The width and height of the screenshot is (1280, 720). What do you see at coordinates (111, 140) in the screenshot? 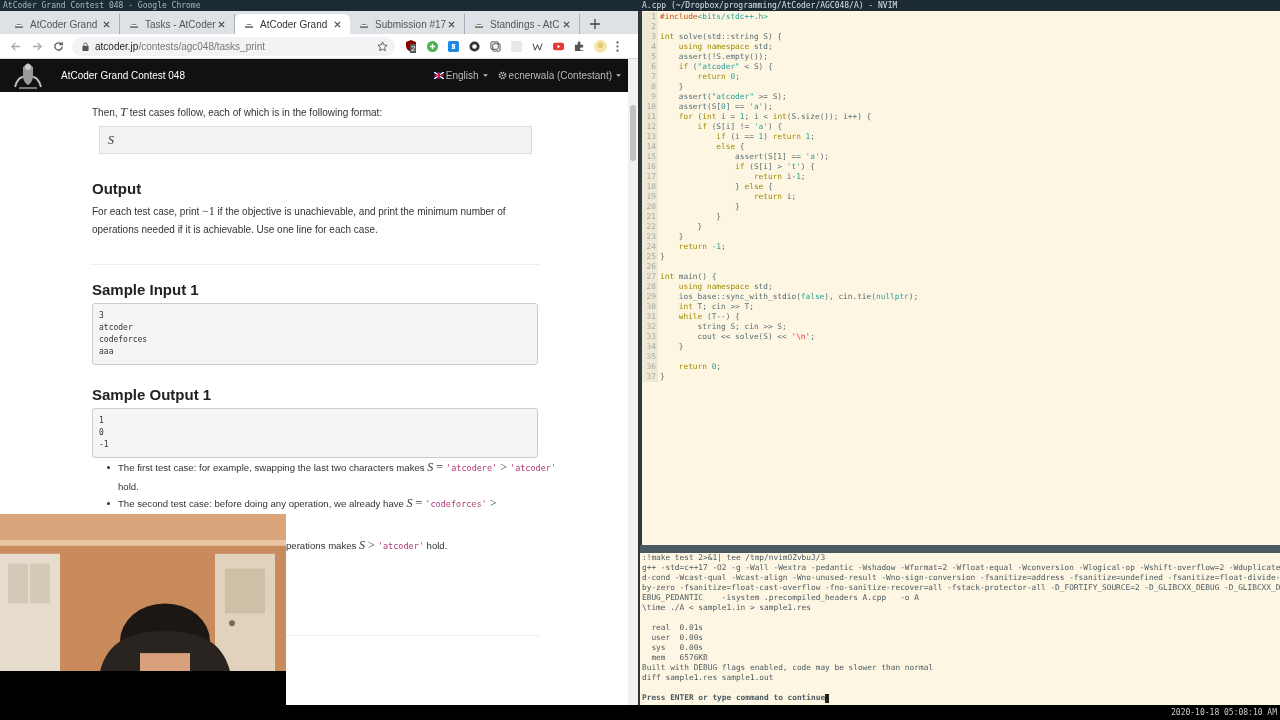
I see `math-text: S` at bounding box center [111, 140].